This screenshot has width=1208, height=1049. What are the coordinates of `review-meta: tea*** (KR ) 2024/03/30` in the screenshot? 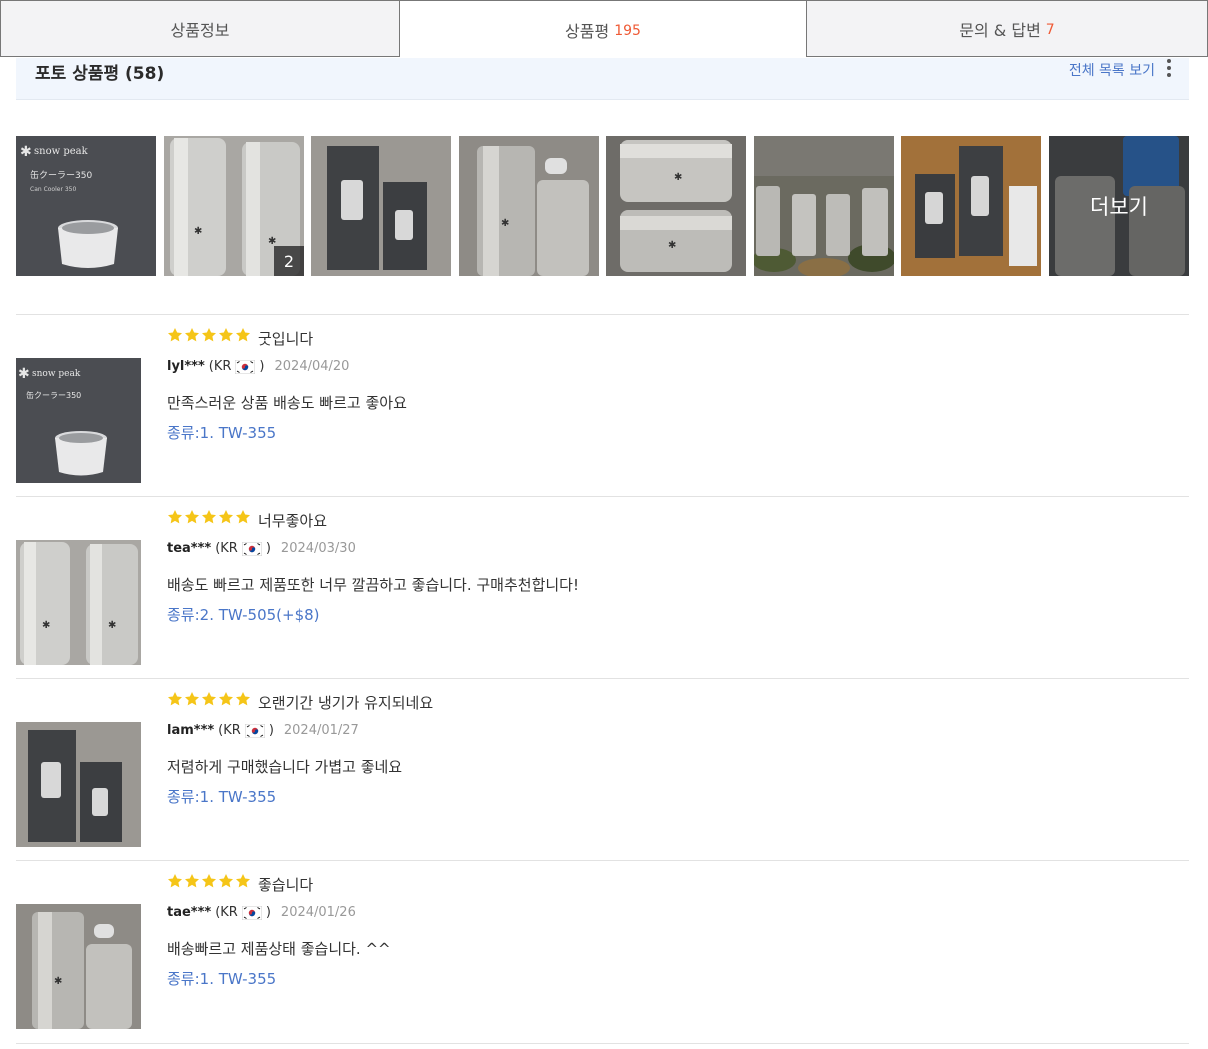 It's located at (261, 548).